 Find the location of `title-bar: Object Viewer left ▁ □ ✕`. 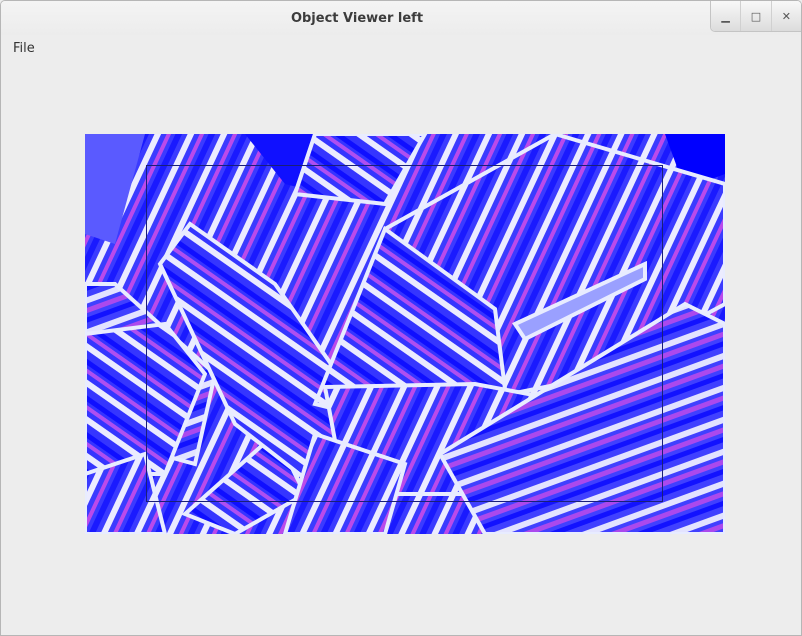

title-bar: Object Viewer left ▁ □ ✕ is located at coordinates (401, 18).